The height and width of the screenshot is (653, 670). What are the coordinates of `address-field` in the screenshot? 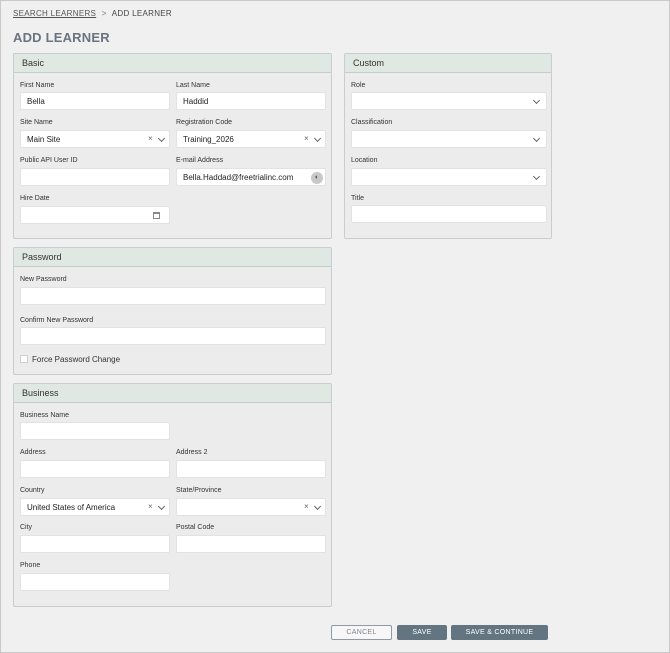 It's located at (95, 469).